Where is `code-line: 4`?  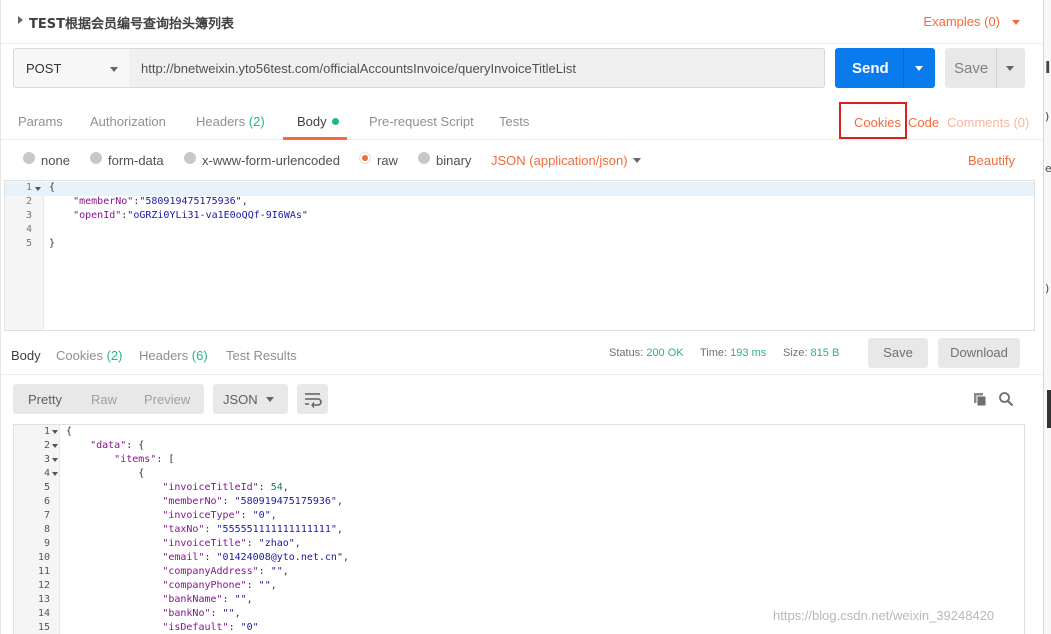 code-line: 4 is located at coordinates (519, 231).